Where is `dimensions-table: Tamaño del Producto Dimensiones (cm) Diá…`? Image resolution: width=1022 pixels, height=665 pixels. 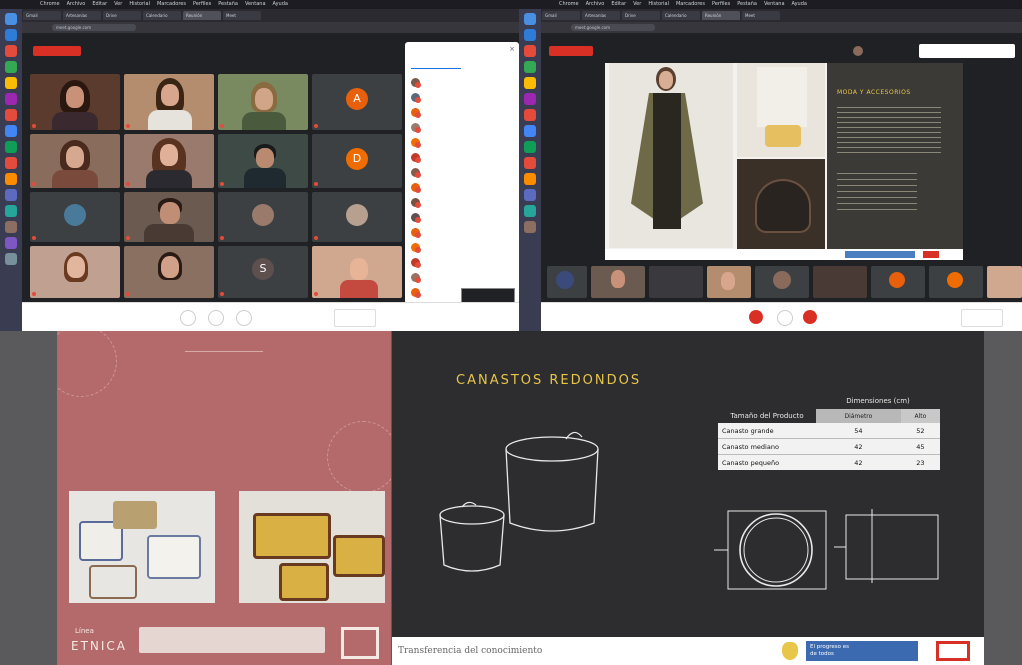 dimensions-table: Tamaño del Producto Dimensiones (cm) Diá… is located at coordinates (829, 431).